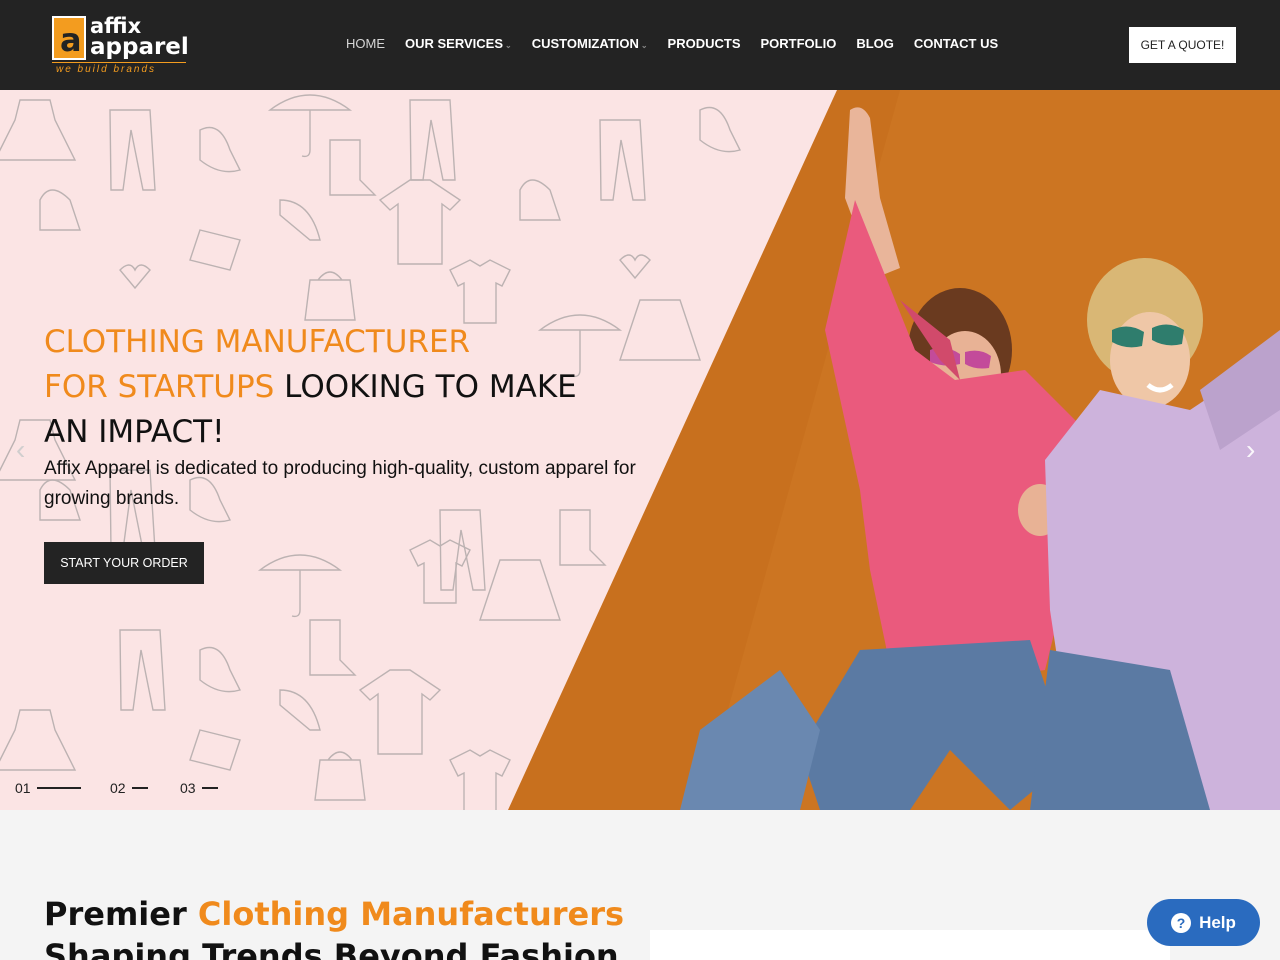 Image resolution: width=1280 pixels, height=960 pixels. What do you see at coordinates (1182, 45) in the screenshot?
I see `get-a-quote-button: GET A QUOTE!` at bounding box center [1182, 45].